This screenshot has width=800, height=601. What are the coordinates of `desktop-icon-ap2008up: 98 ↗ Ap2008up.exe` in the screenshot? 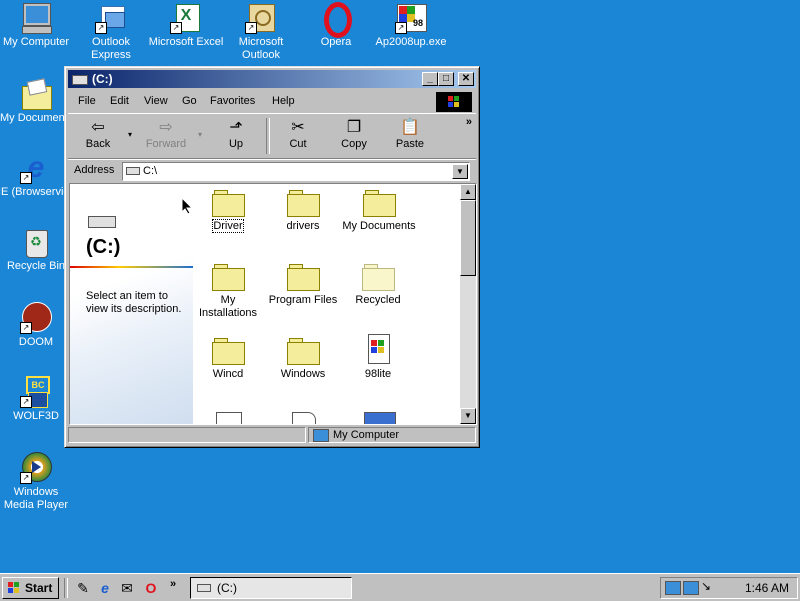 It's located at (411, 25).